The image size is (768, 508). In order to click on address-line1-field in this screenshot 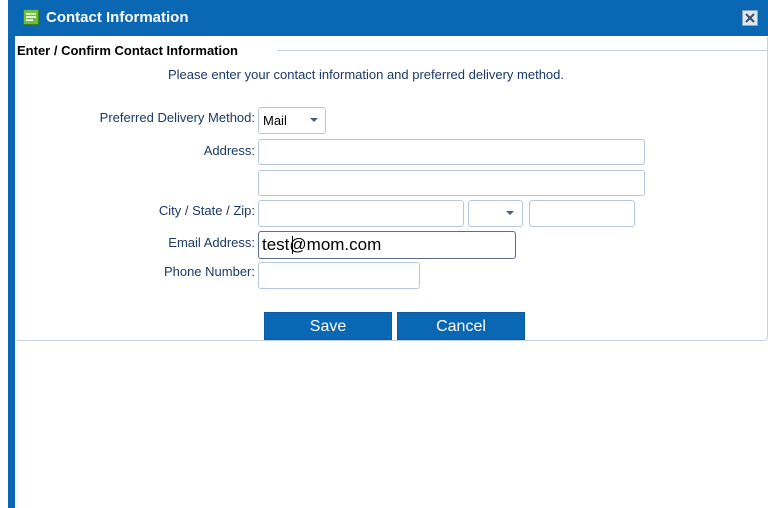, I will do `click(451, 152)`.